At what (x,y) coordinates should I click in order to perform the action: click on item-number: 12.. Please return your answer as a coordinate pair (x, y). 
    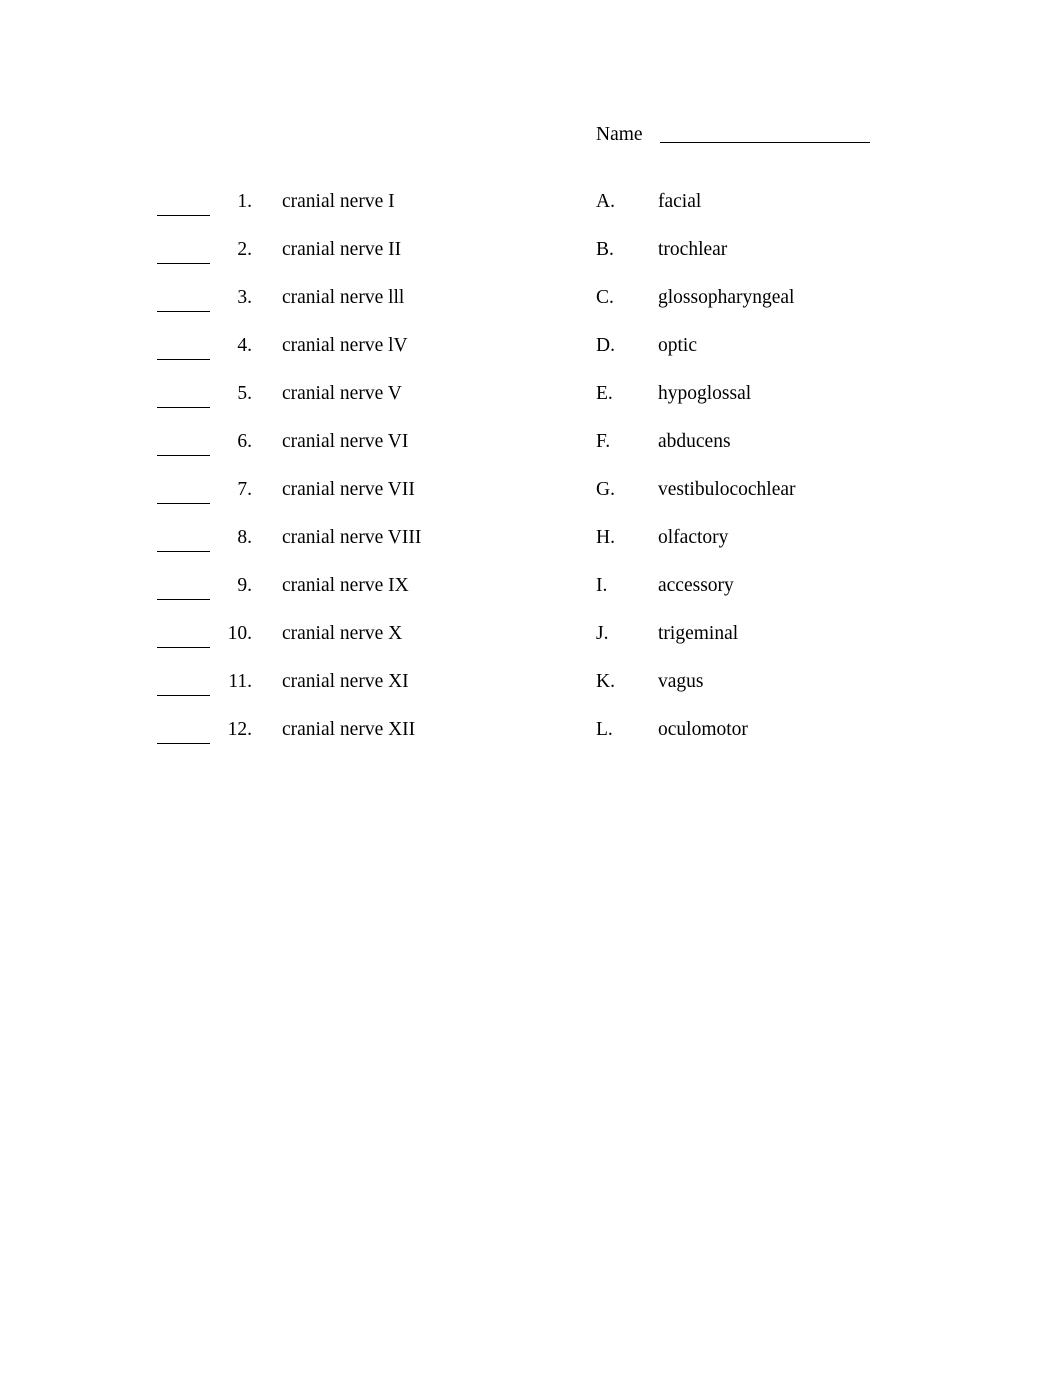
    Looking at the image, I should click on (239, 729).